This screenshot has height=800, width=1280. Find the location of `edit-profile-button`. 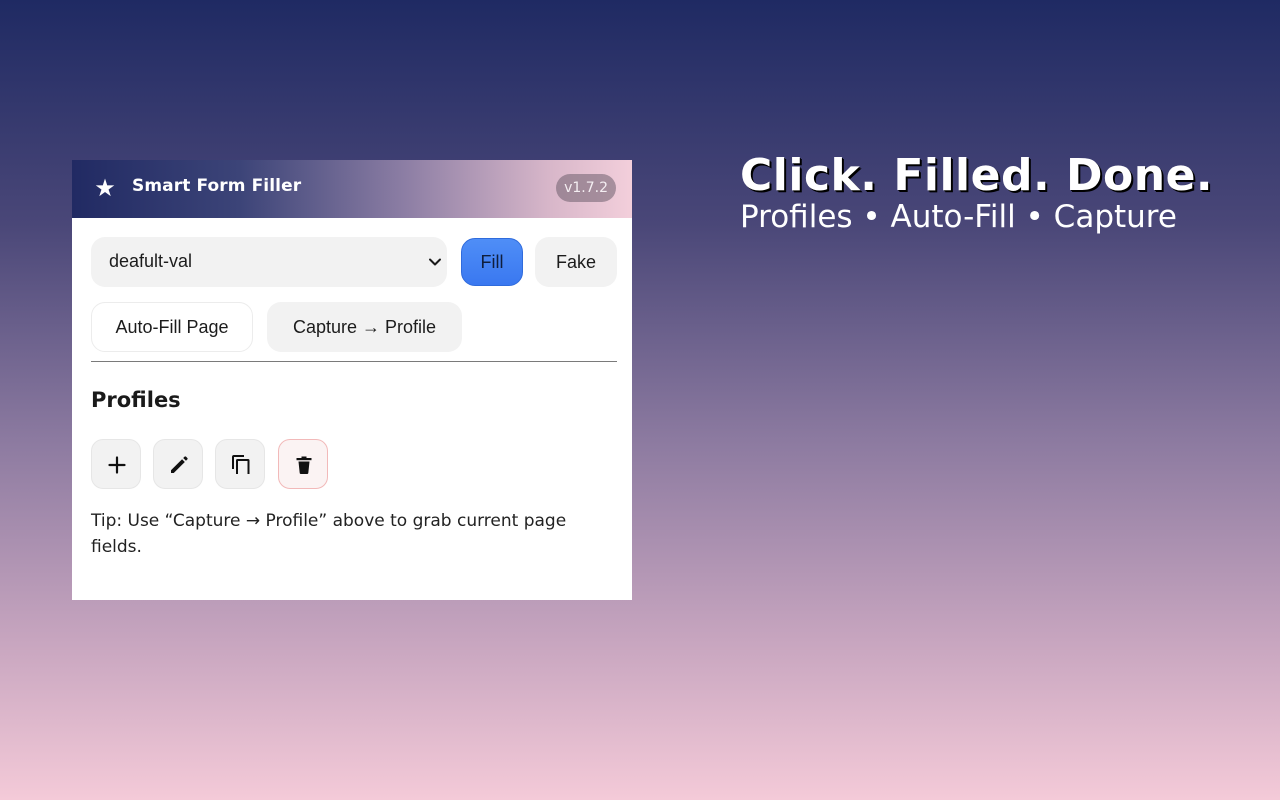

edit-profile-button is located at coordinates (178, 464).